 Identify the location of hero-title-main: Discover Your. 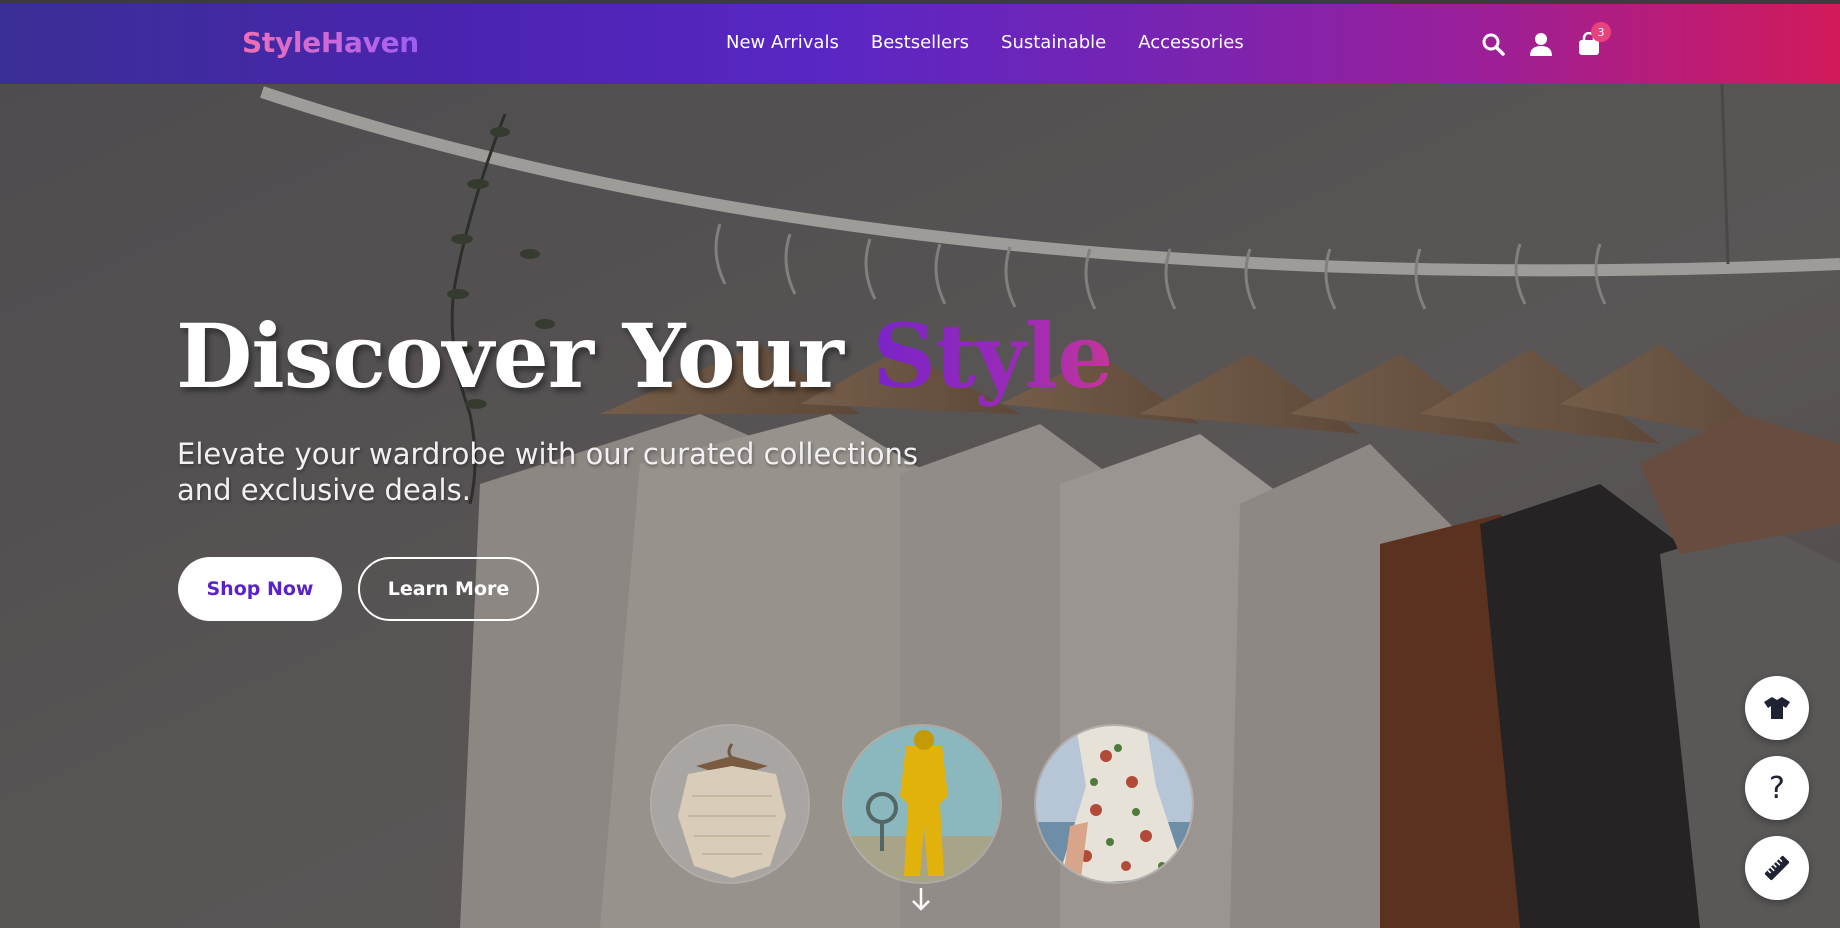
(524, 356).